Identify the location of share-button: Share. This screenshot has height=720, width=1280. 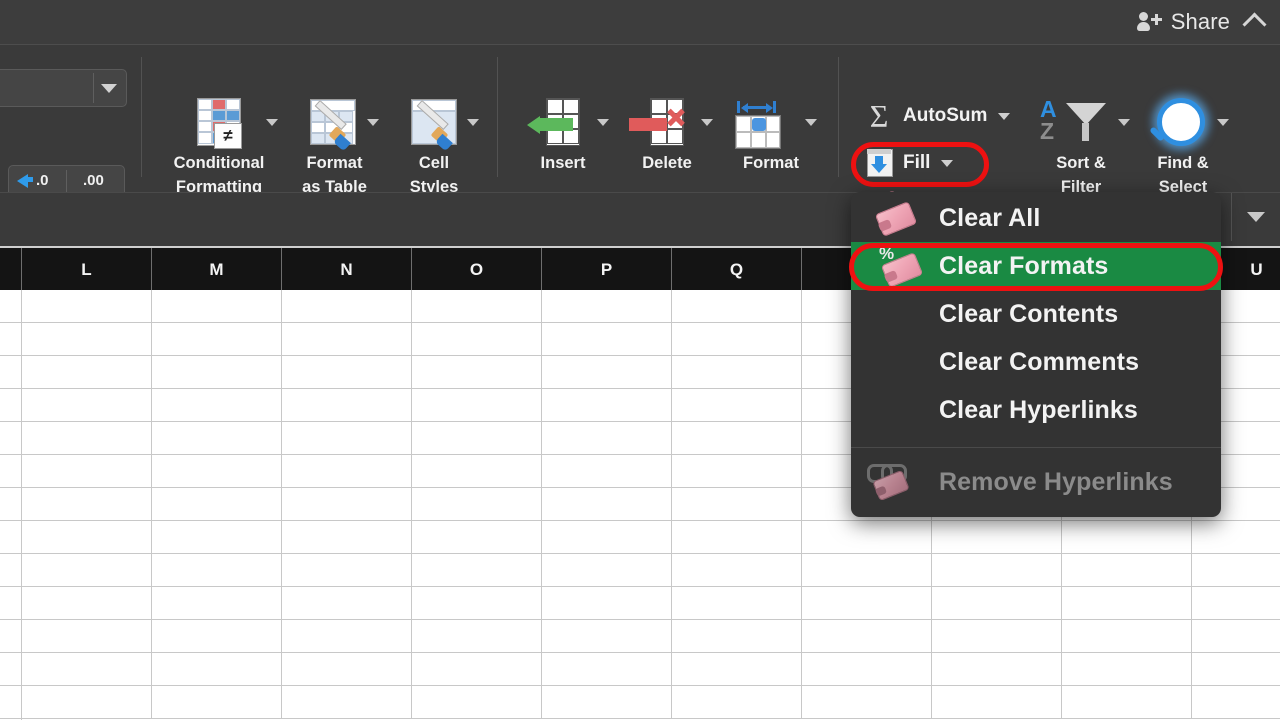
(1183, 22).